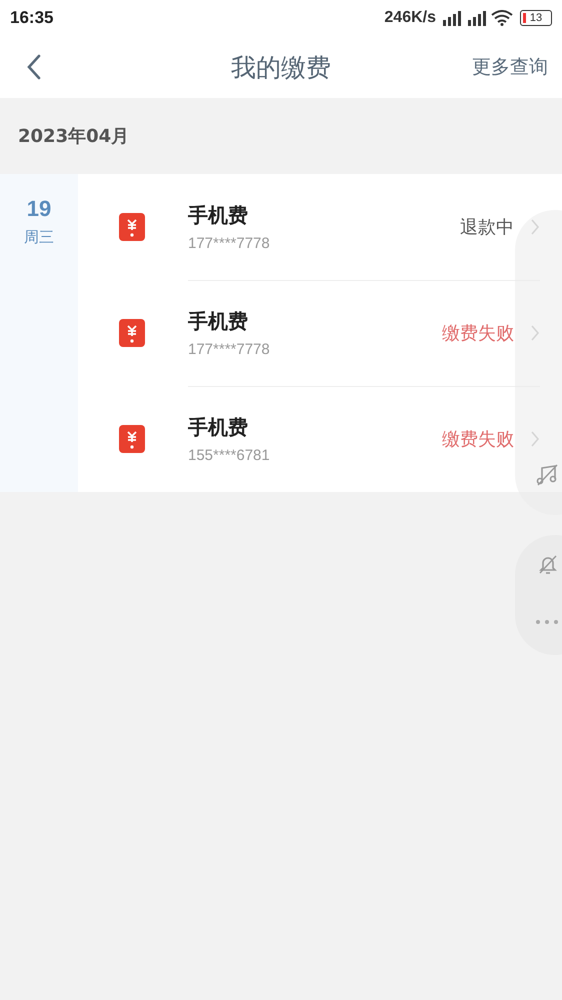  Describe the element at coordinates (510, 67) in the screenshot. I see `more-query-link: 更多查询` at that location.